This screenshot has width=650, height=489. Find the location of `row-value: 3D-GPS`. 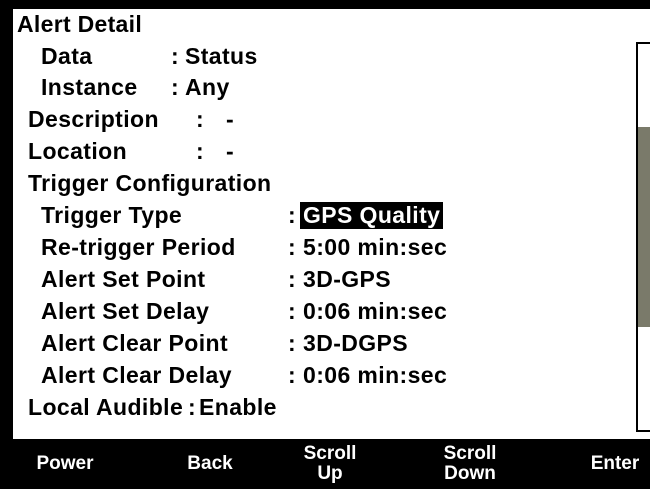

row-value: 3D-GPS is located at coordinates (347, 279).